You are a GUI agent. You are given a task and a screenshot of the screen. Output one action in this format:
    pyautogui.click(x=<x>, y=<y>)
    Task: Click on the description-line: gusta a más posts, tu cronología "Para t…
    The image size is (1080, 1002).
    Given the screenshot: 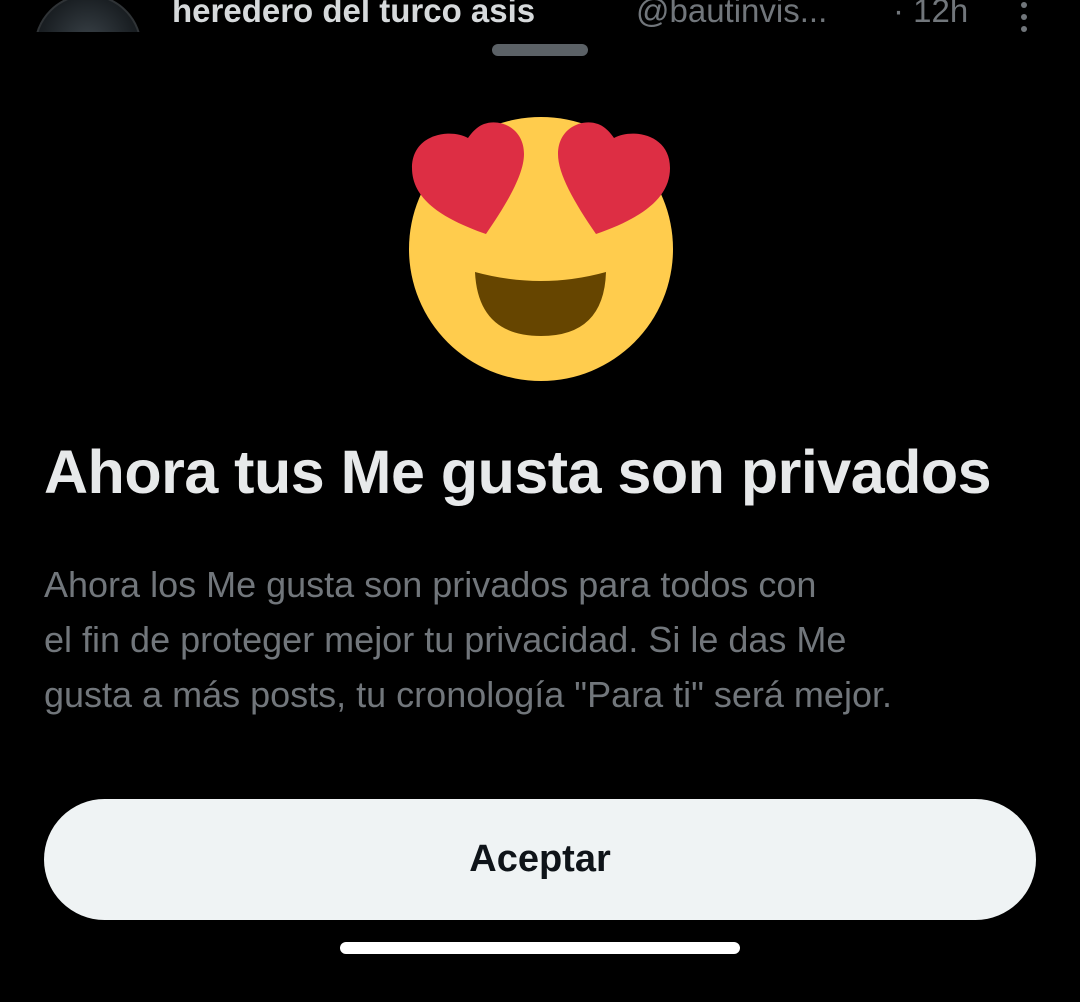 What is the action you would take?
    pyautogui.click(x=468, y=694)
    